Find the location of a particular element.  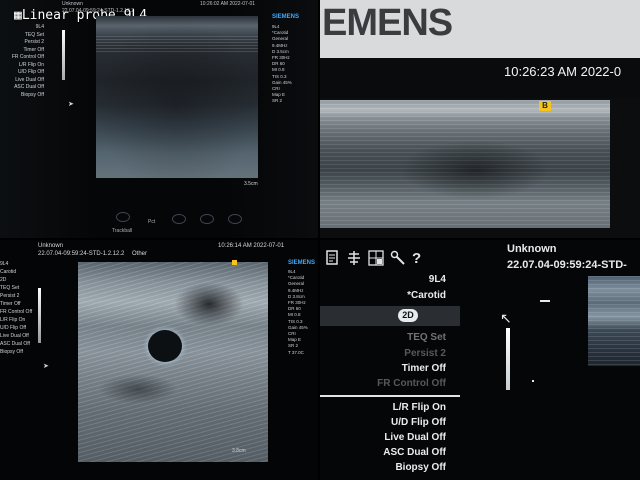

toolbar: ? is located at coordinates (376, 258).